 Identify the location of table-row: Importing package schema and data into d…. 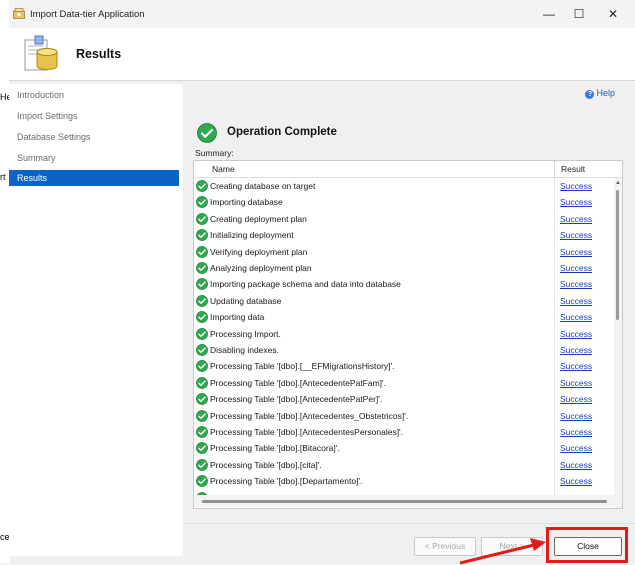
(404, 284).